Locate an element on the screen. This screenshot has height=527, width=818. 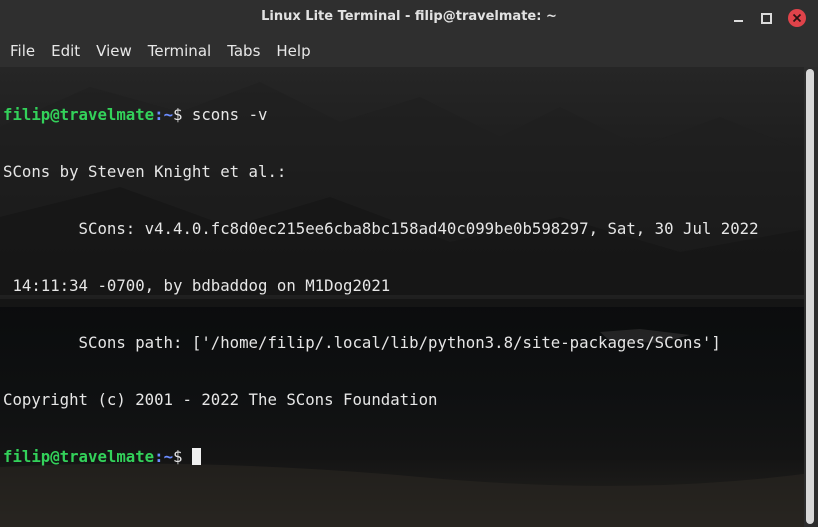
menu-file: File is located at coordinates (22, 51).